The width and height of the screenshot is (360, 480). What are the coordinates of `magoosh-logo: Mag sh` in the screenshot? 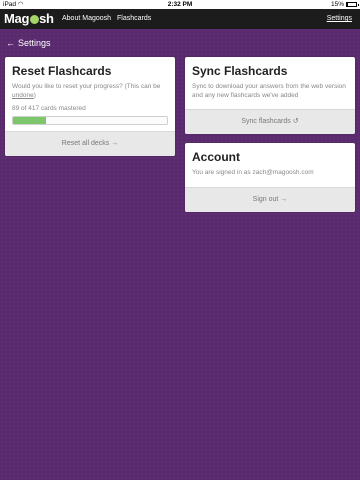 It's located at (29, 19).